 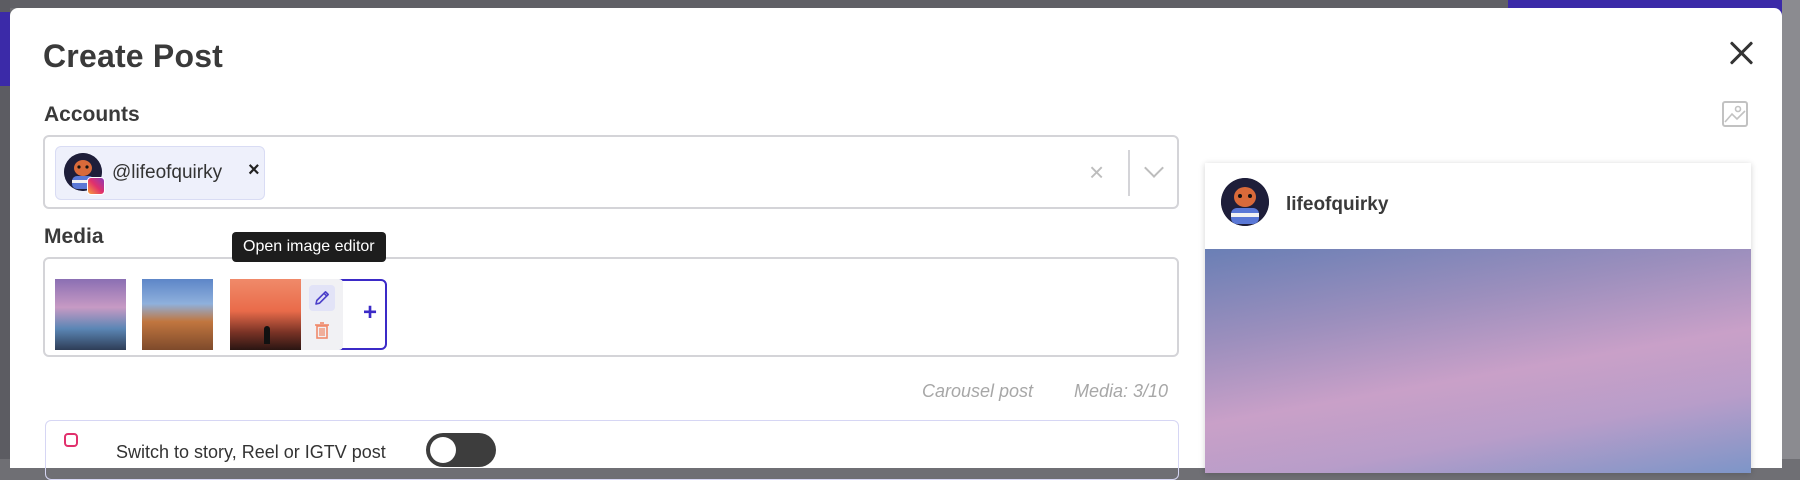 I want to click on pencil-icon, so click(x=322, y=298).